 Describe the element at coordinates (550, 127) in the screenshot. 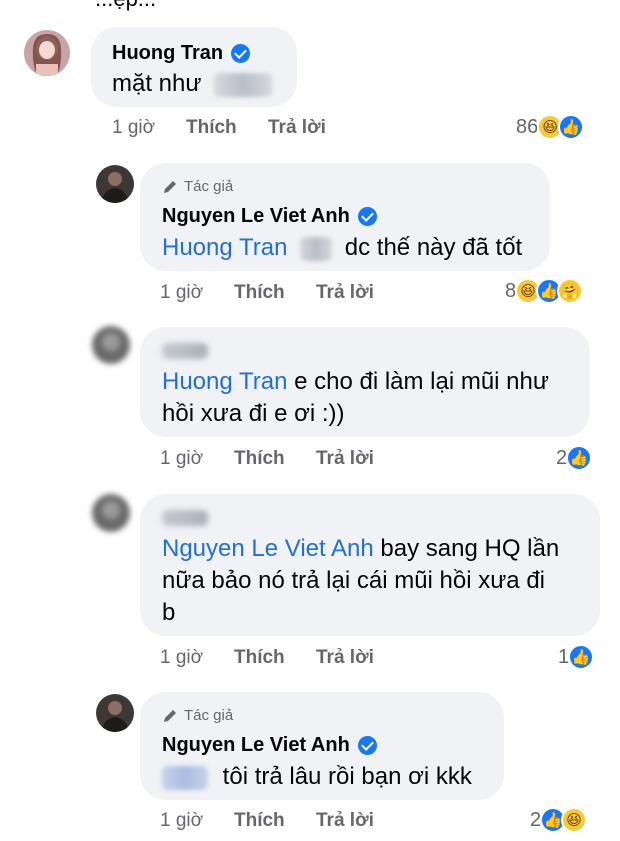

I see `reaction-summary: 86 😆 👍` at that location.